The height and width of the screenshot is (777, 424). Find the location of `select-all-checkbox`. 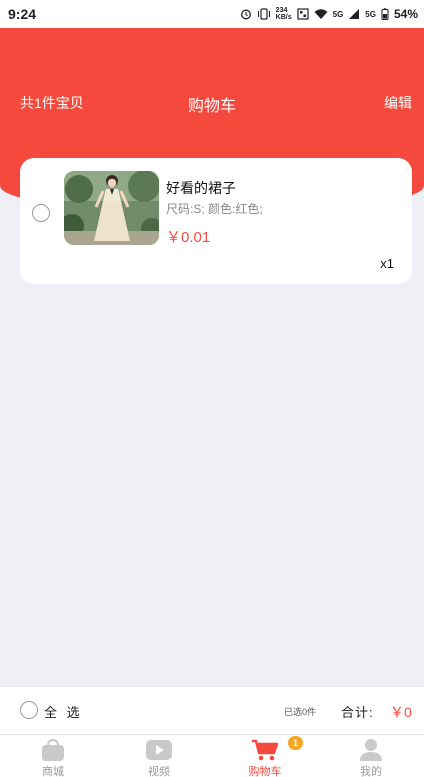

select-all-checkbox is located at coordinates (29, 710).